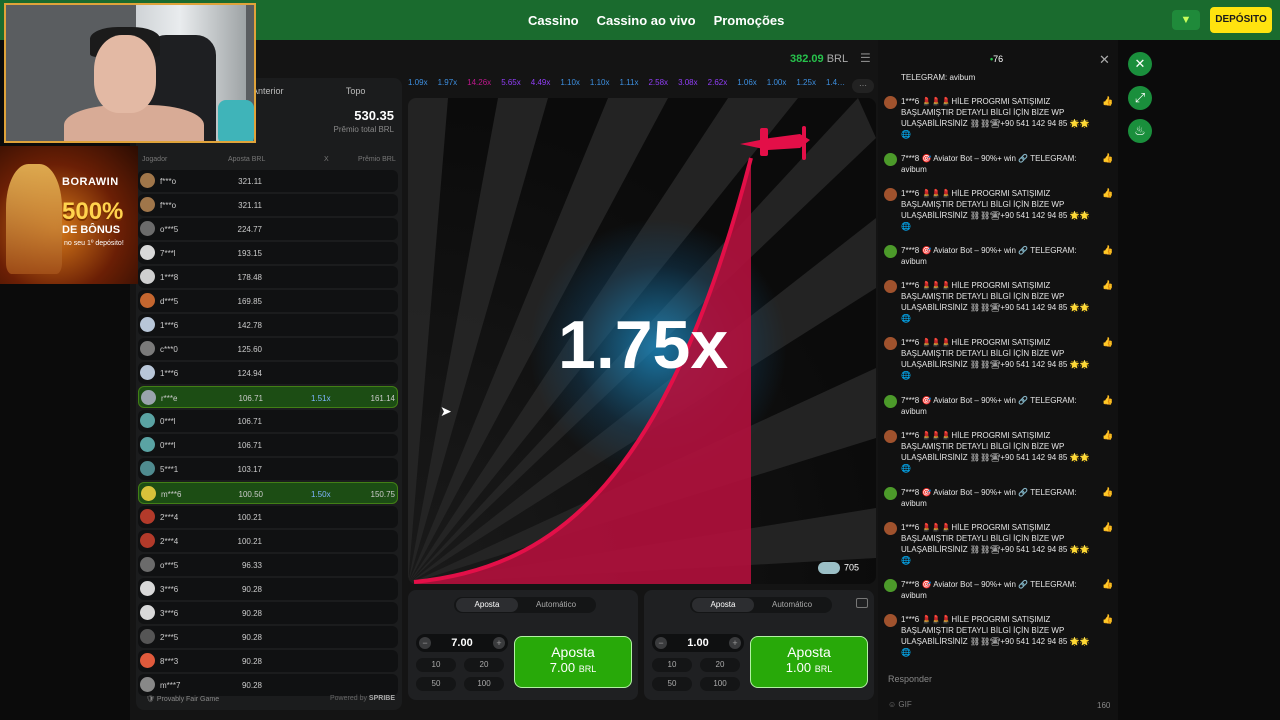 The width and height of the screenshot is (1280, 720). I want to click on nav-cassino: Cassino, so click(553, 20).